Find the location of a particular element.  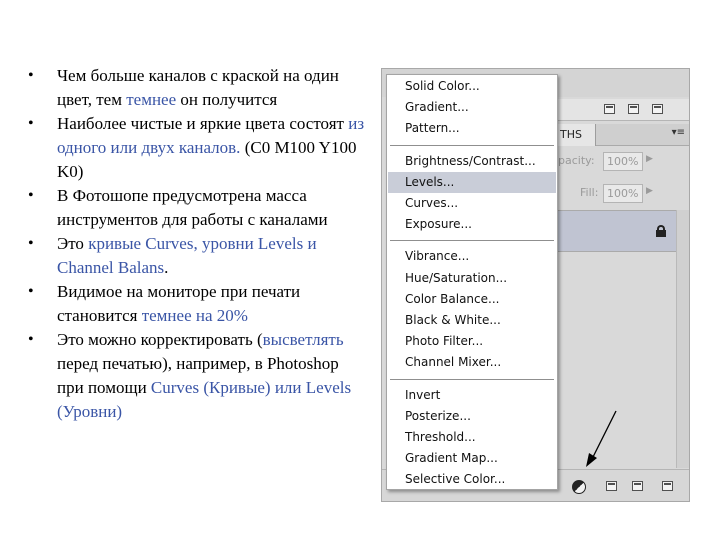

tab-paths: THS is located at coordinates (577, 135).